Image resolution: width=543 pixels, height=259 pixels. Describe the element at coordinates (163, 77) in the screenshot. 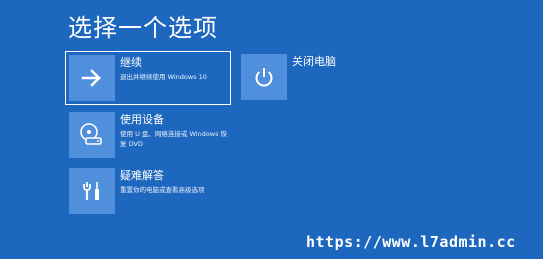

I see `continue-description: 退出并继续使用 Windows 10` at that location.